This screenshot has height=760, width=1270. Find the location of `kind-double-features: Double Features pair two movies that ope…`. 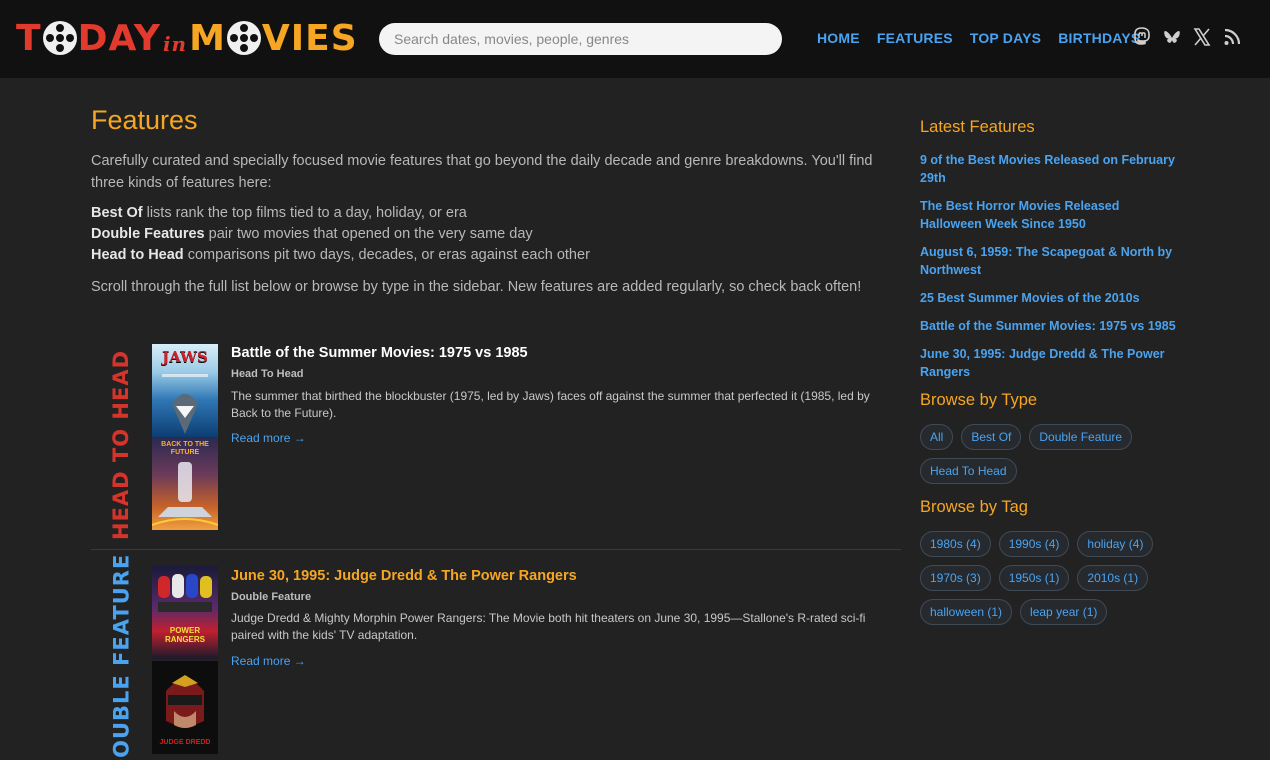

kind-double-features: Double Features pair two movies that ope… is located at coordinates (312, 234).